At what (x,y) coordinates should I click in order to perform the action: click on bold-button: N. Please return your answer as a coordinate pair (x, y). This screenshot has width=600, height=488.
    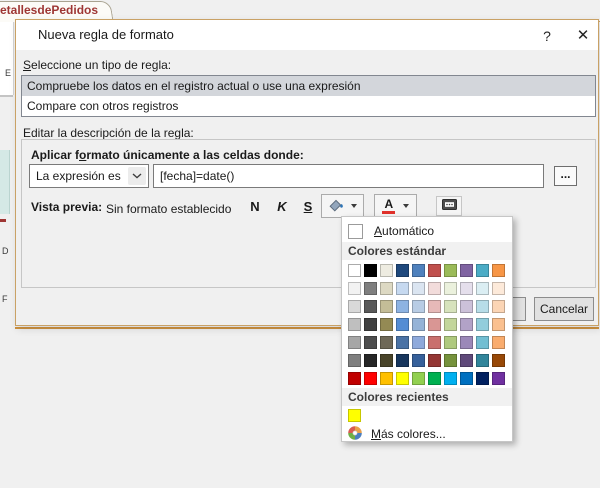
    Looking at the image, I should click on (255, 207).